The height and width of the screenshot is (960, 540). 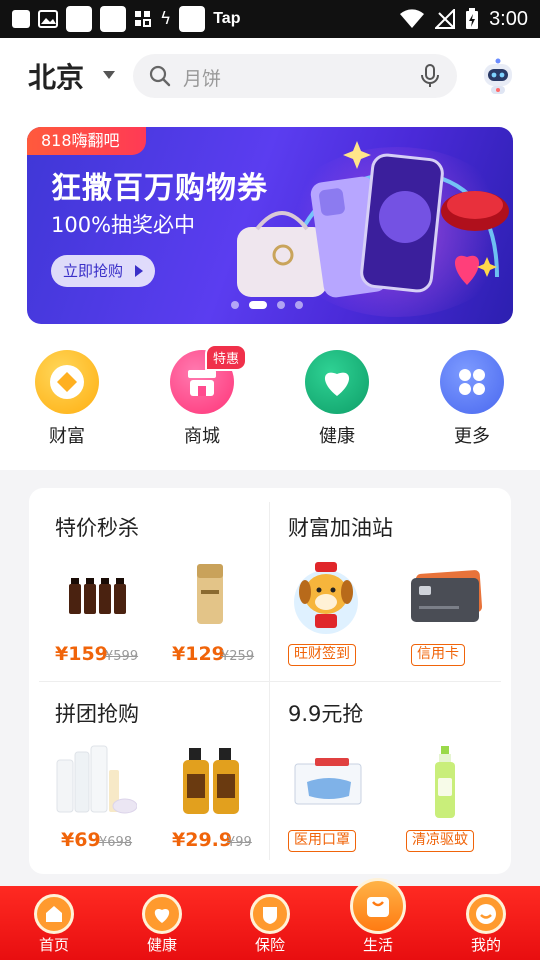 I want to click on bottom-tab-bar: 首页 健康 保险 生活 我的, so click(x=270, y=919).